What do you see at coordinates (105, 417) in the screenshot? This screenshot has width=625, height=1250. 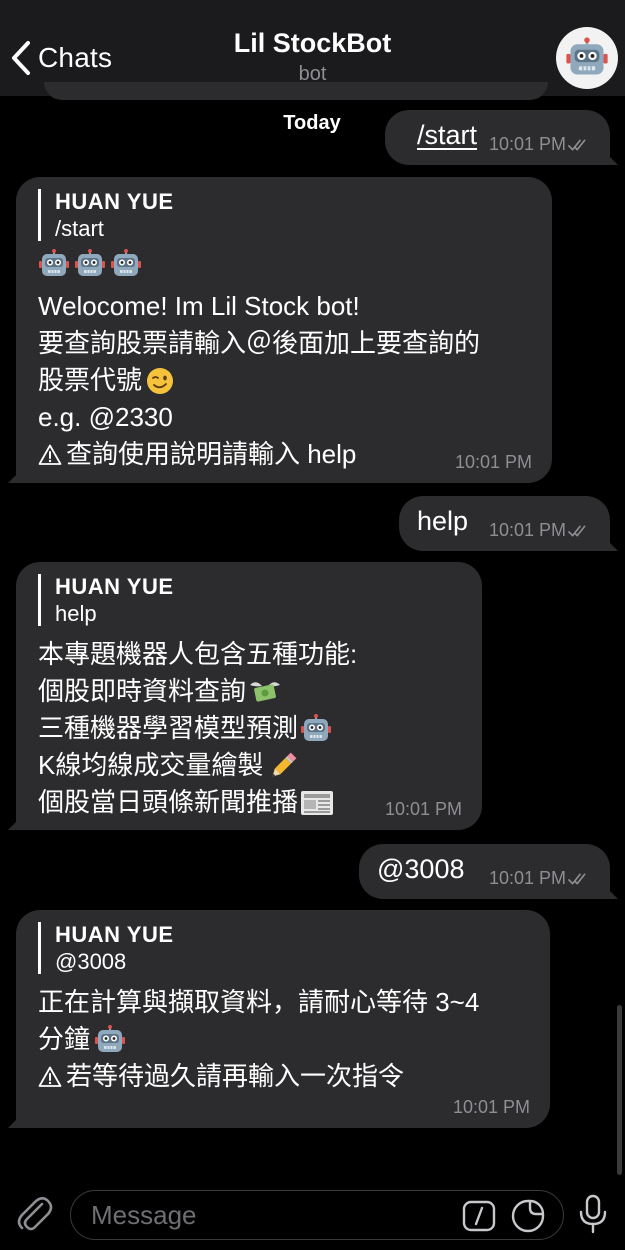 I see `message-line: e.g. @2330` at bounding box center [105, 417].